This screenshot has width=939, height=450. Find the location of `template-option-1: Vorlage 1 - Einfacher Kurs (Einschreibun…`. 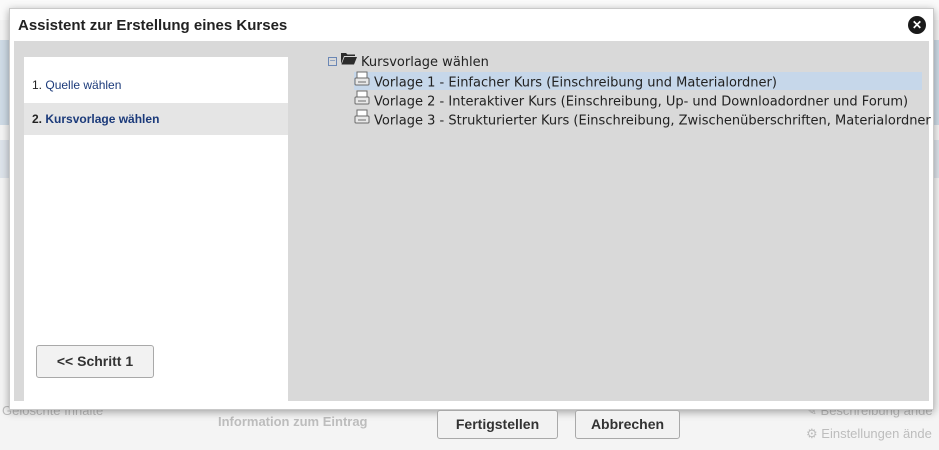

template-option-1: Vorlage 1 - Einfacher Kurs (Einschreibun… is located at coordinates (638, 81).